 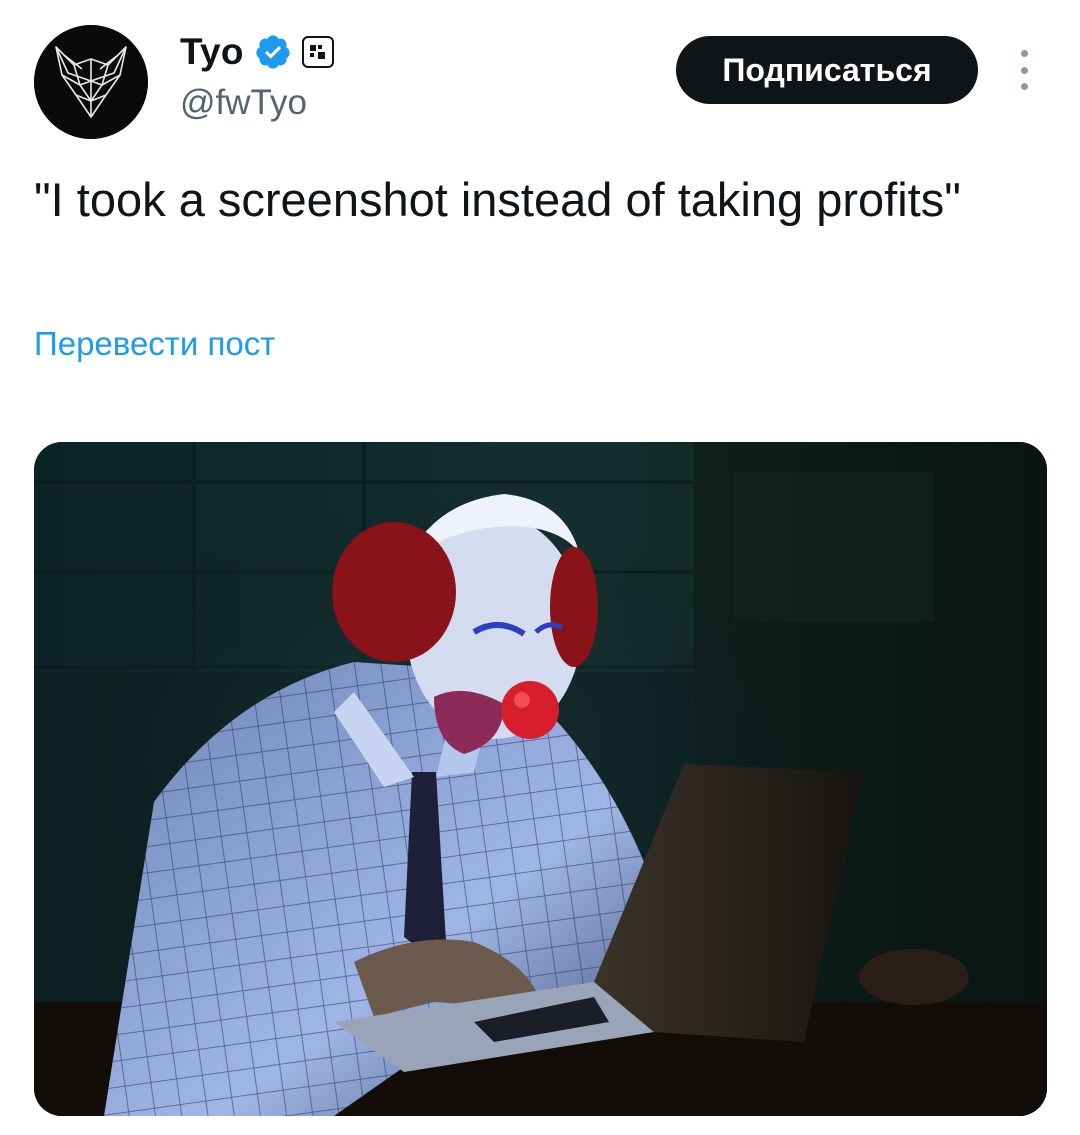 I want to click on verified-badge-icon, so click(x=273, y=52).